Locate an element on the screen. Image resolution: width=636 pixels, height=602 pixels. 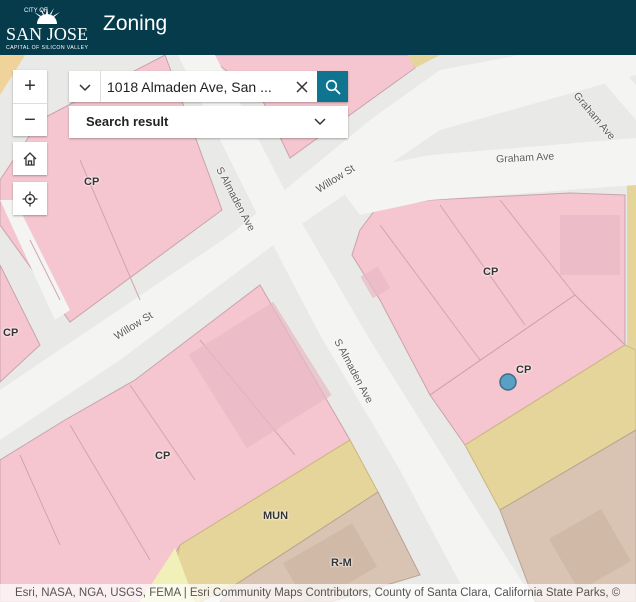
search-result-label: Search result is located at coordinates (127, 121).